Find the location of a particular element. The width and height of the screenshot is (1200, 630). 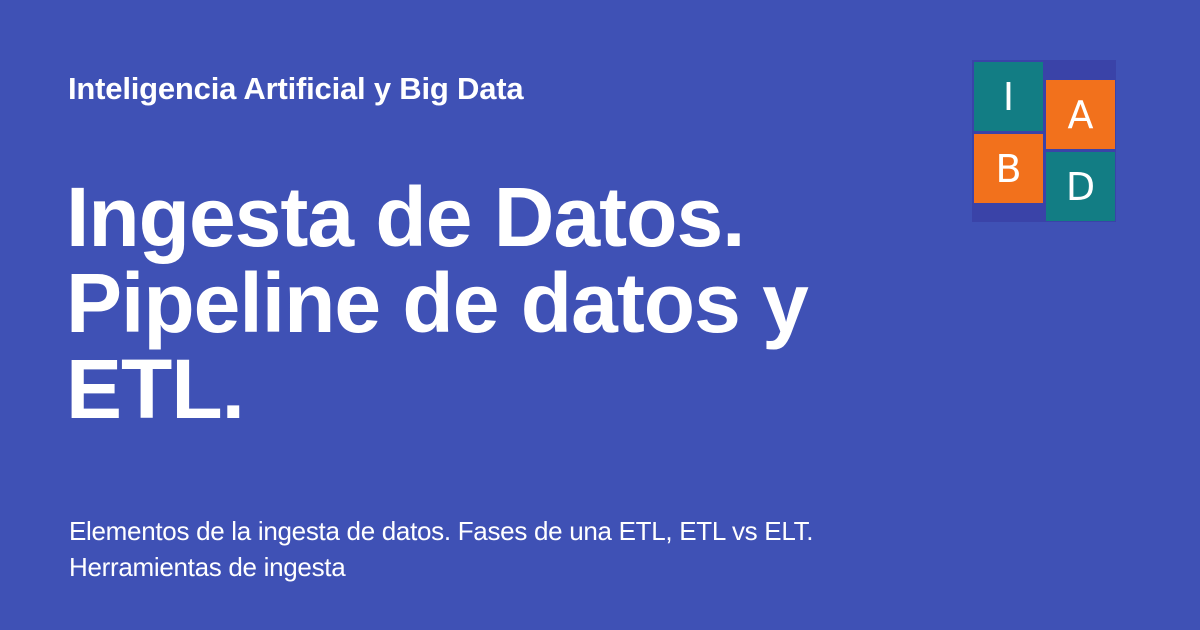

logo-tile-a: A is located at coordinates (1080, 114).